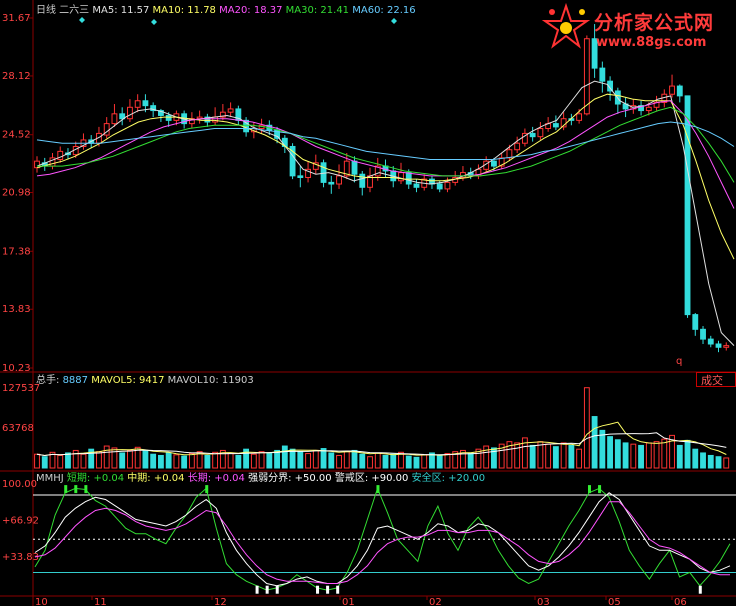 Image resolution: width=736 pixels, height=606 pixels. I want to click on price-tick-label: 24.52, so click(16, 135).